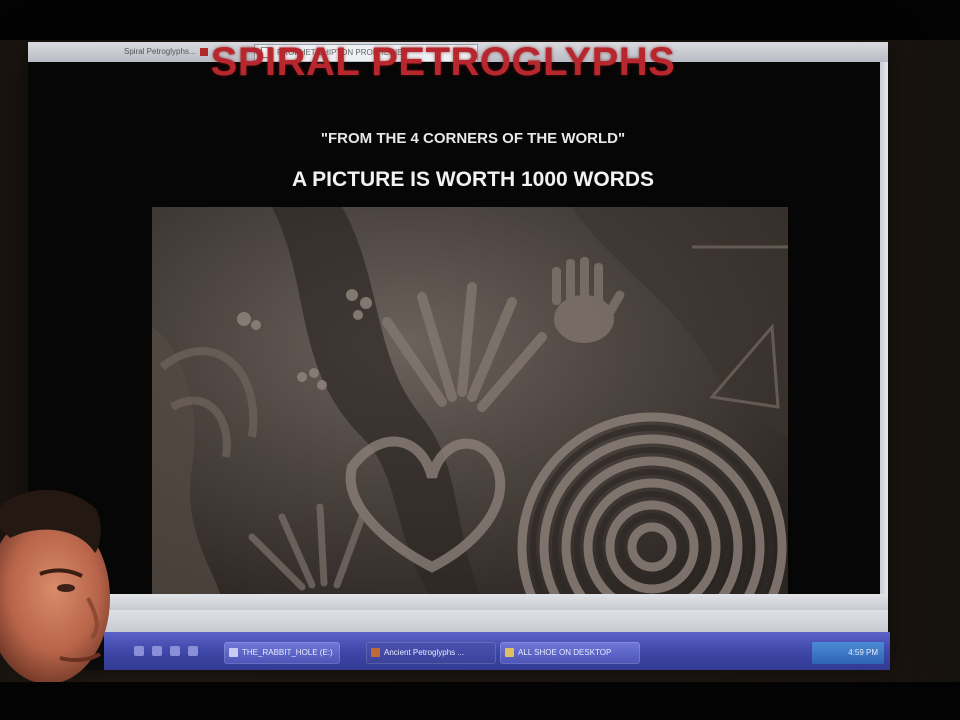 This screenshot has width=960, height=720. What do you see at coordinates (458, 602) in the screenshot?
I see `horizontal-scrollbar` at bounding box center [458, 602].